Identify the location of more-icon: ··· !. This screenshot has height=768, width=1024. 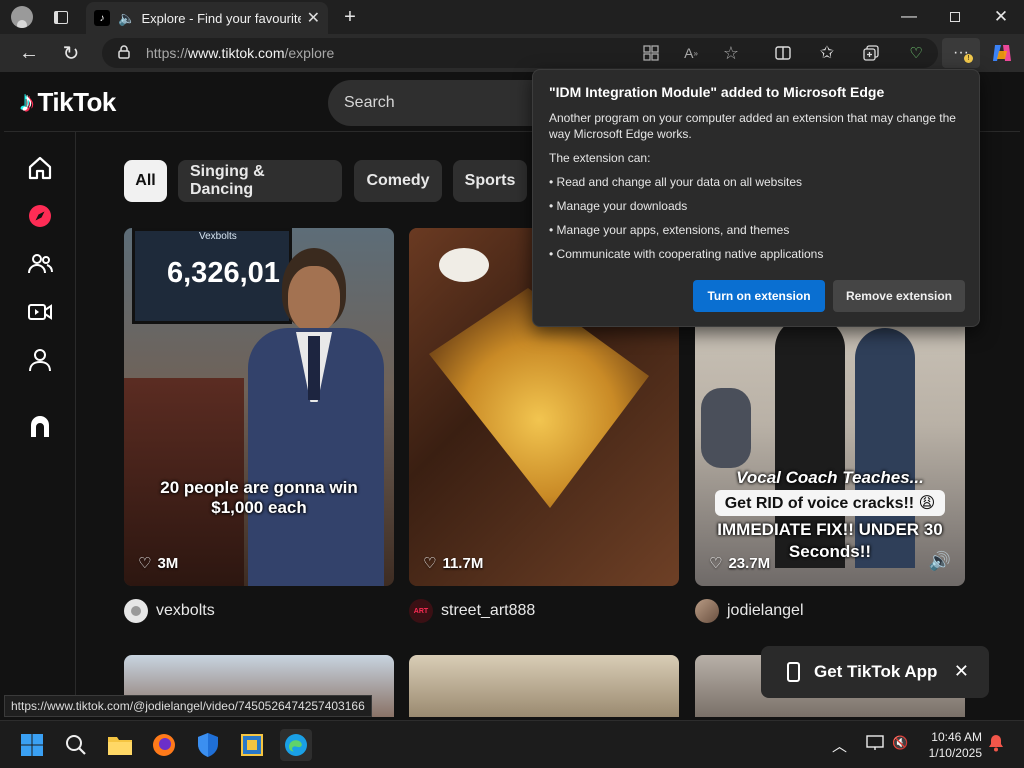
(961, 53).